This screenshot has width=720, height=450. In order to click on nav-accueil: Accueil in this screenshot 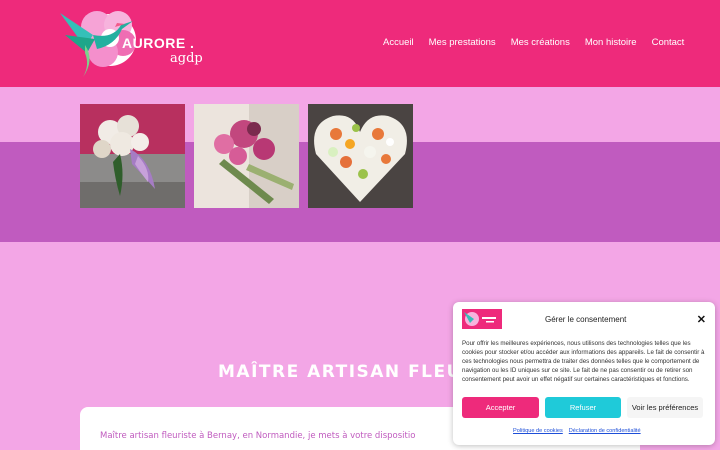, I will do `click(398, 42)`.